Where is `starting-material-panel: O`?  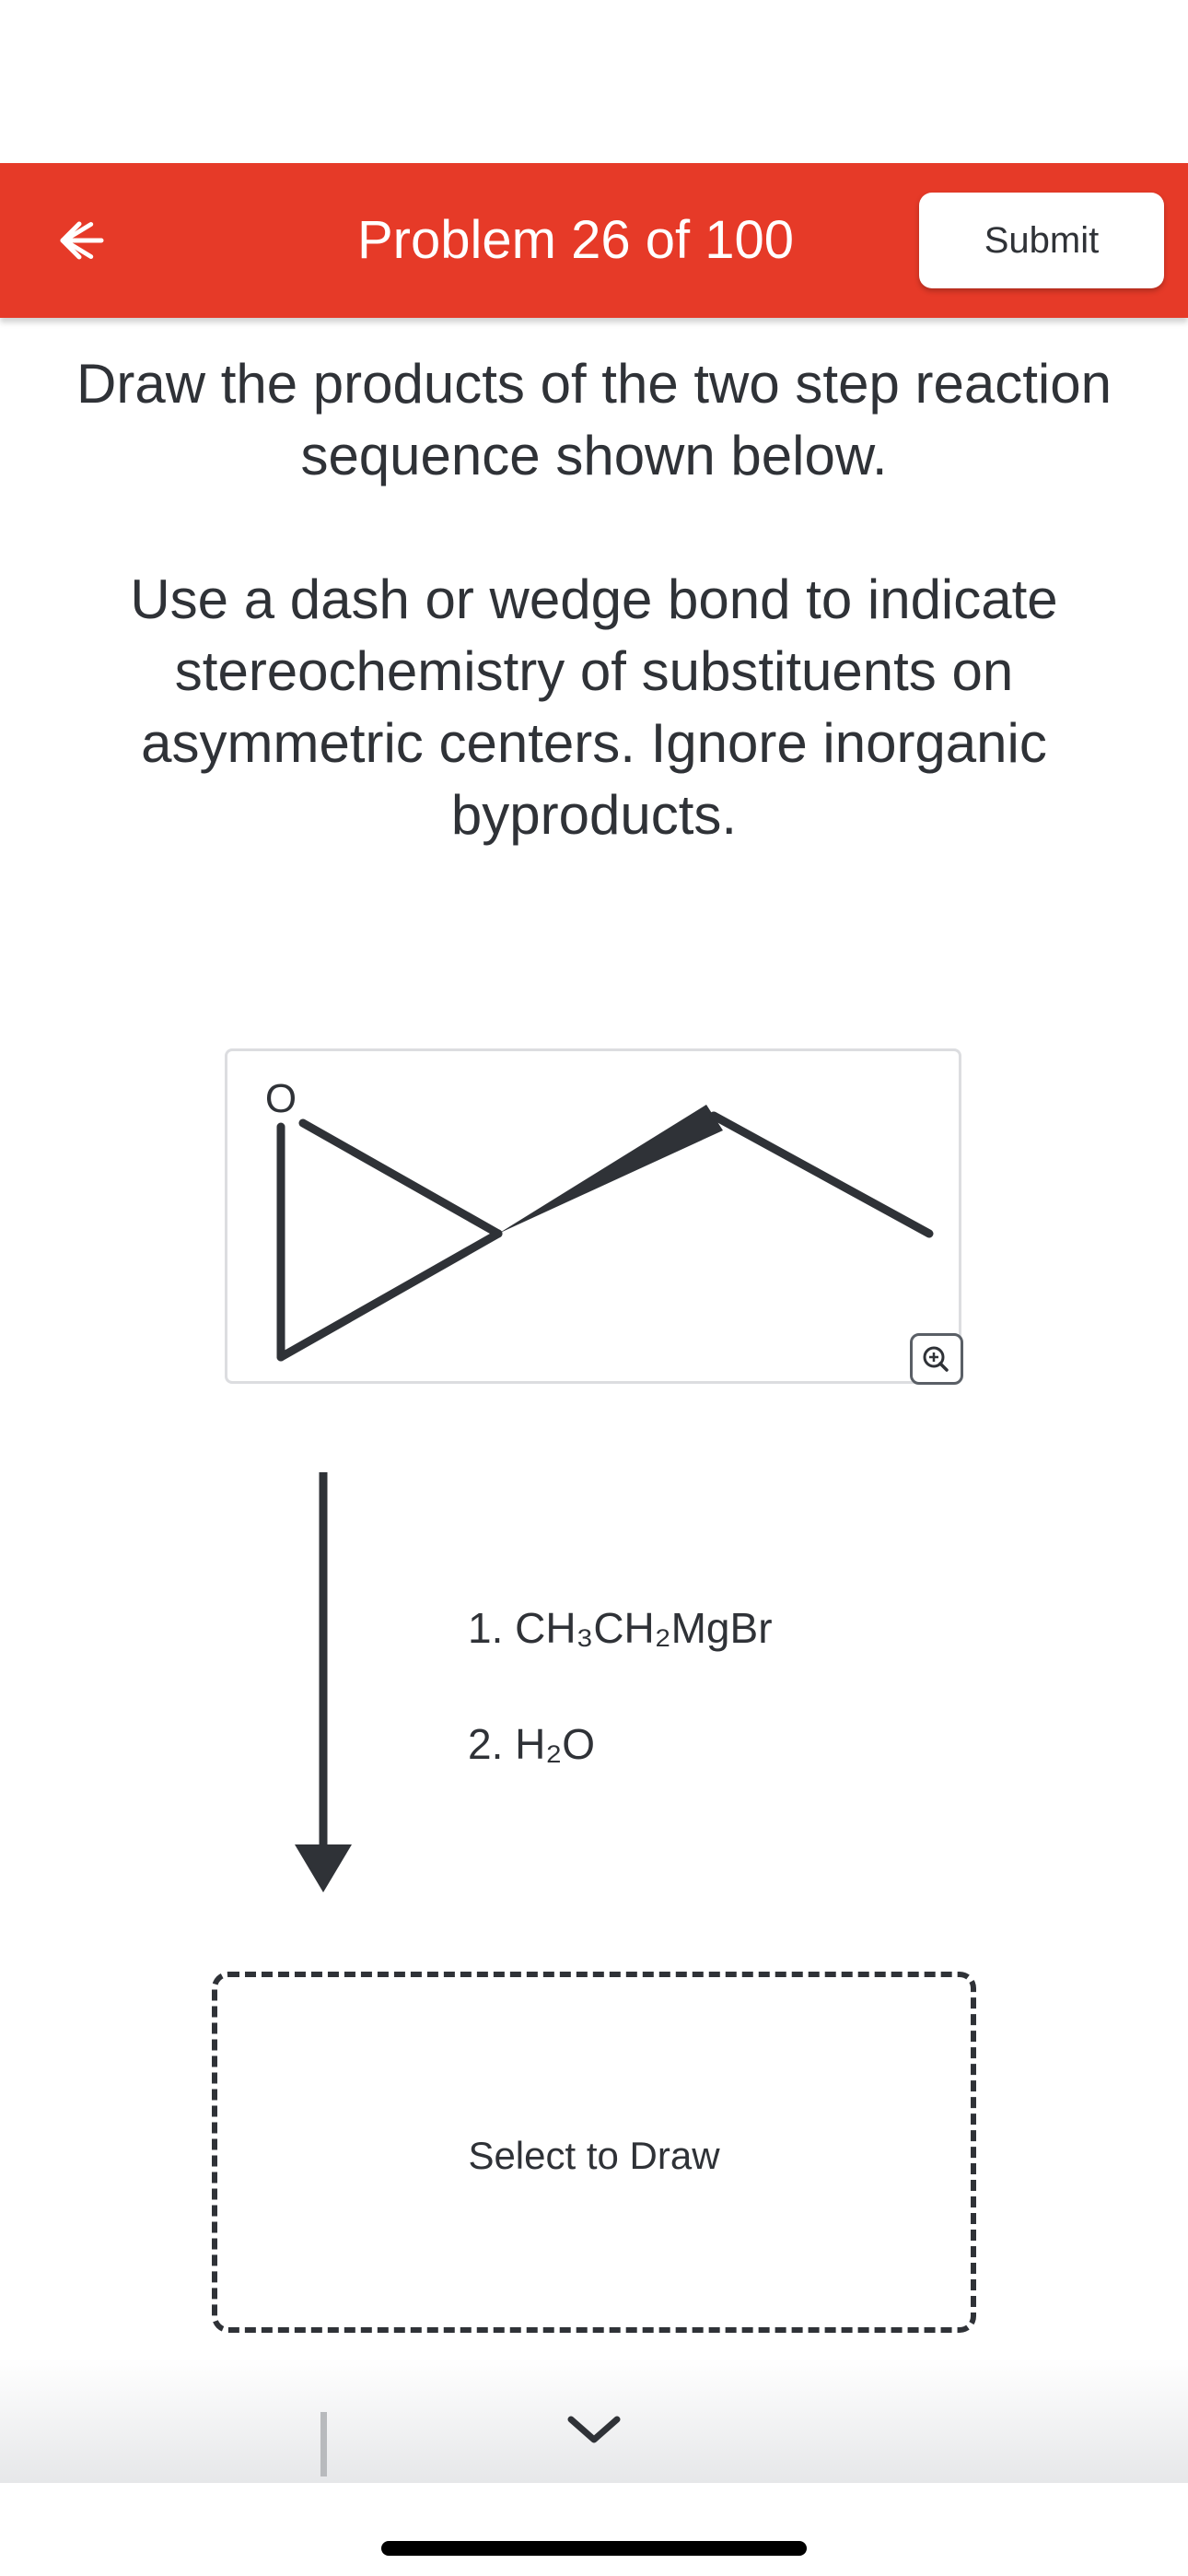 starting-material-panel: O is located at coordinates (593, 1216).